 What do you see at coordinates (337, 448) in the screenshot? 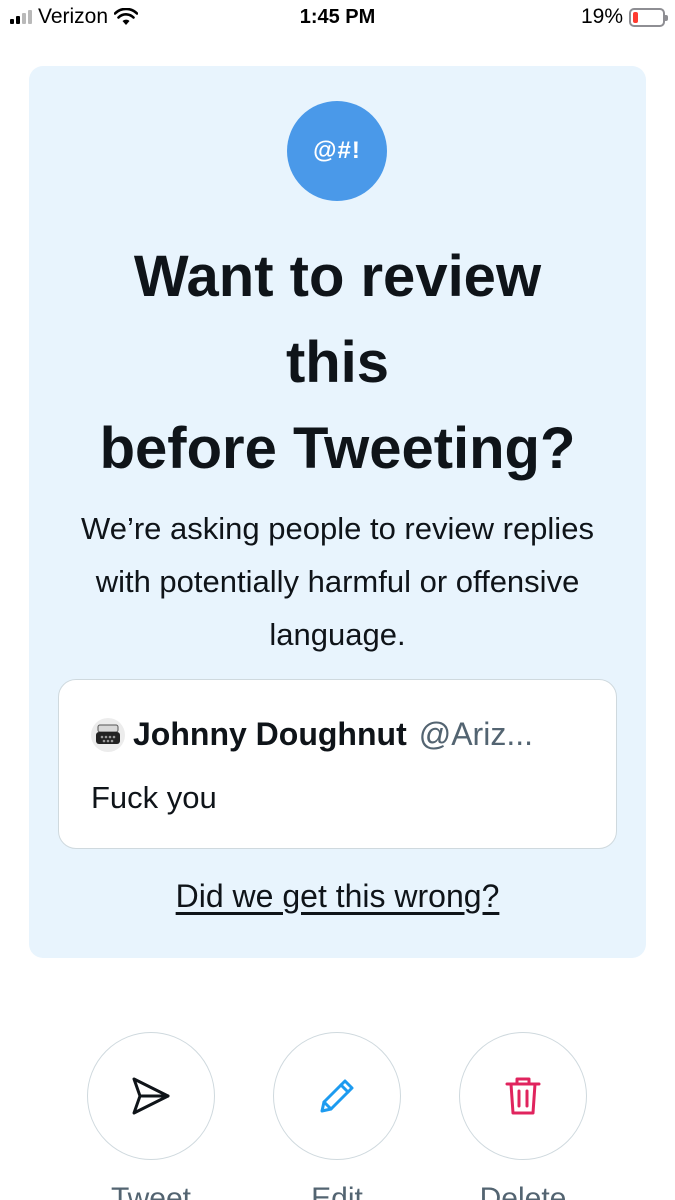
I see `title-line: before Tweeting?` at bounding box center [337, 448].